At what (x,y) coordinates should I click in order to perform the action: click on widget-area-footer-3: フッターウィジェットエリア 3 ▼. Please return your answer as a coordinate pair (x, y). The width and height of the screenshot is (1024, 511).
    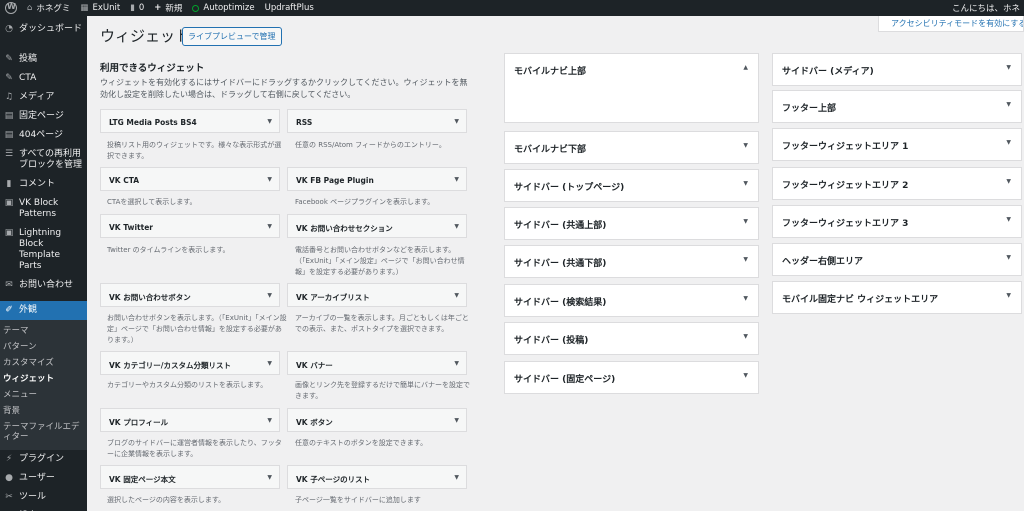
    Looking at the image, I should click on (897, 221).